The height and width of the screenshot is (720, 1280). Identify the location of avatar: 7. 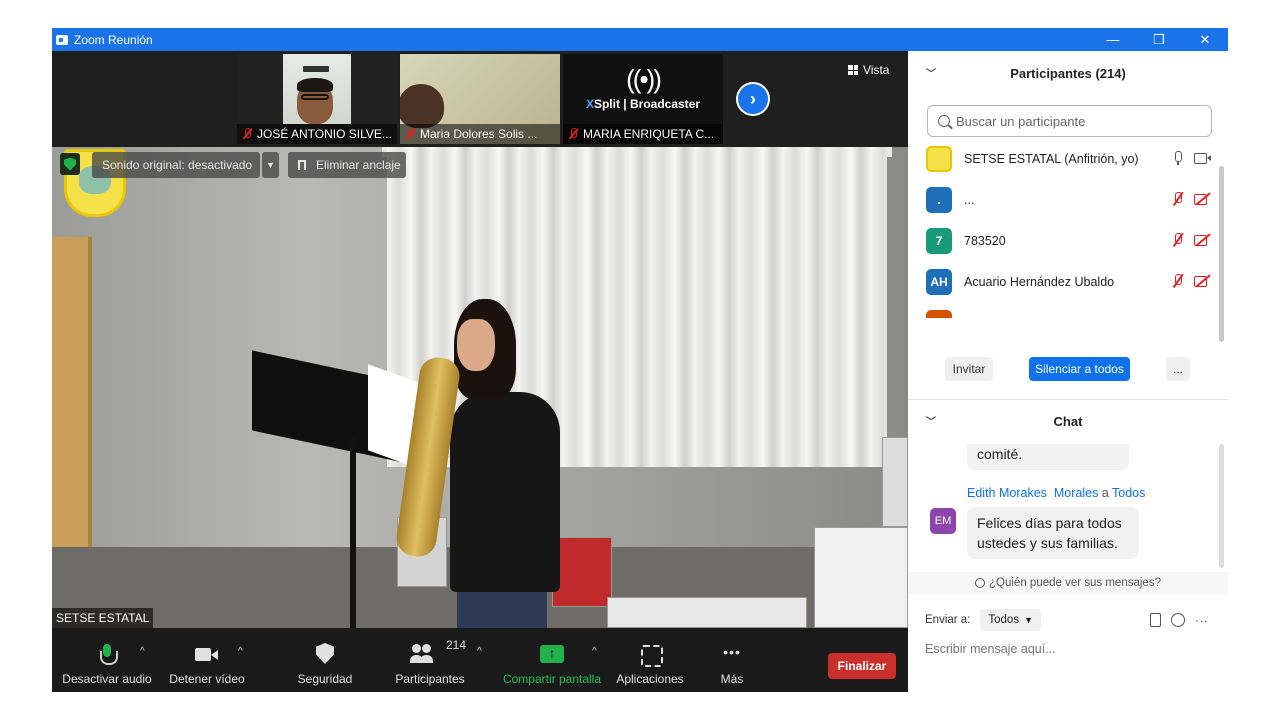
(939, 240).